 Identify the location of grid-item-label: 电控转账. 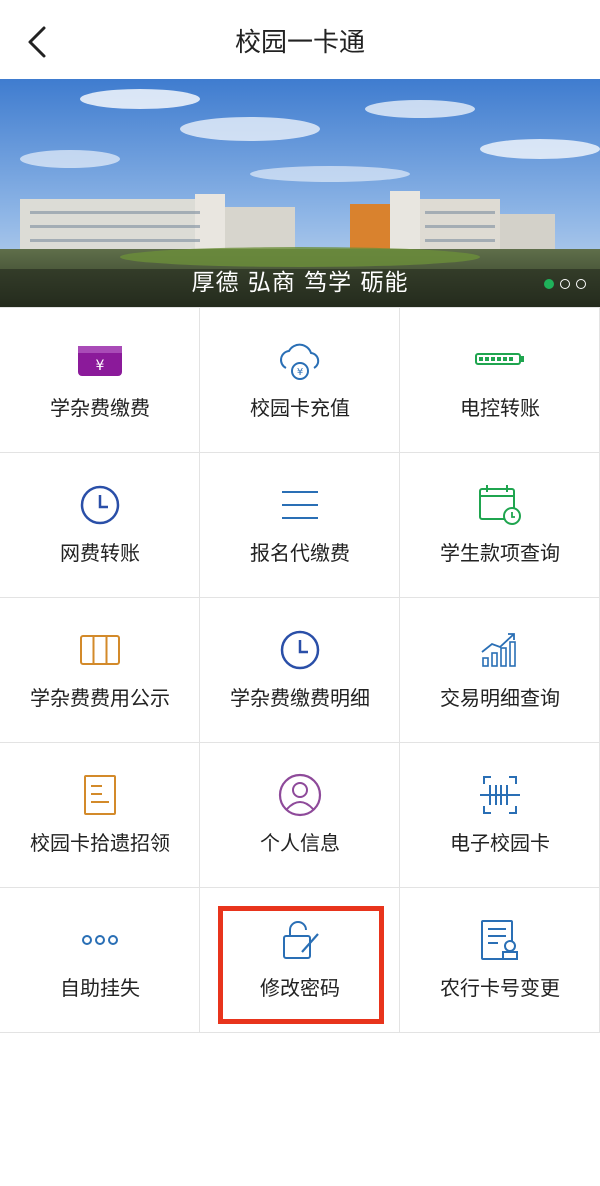
(500, 408).